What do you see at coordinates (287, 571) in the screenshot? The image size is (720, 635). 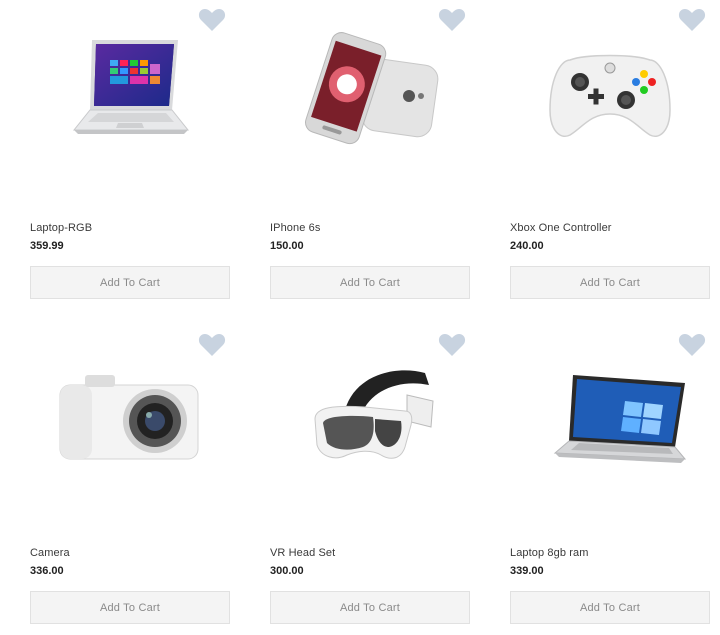 I see `product-price: 300.00` at bounding box center [287, 571].